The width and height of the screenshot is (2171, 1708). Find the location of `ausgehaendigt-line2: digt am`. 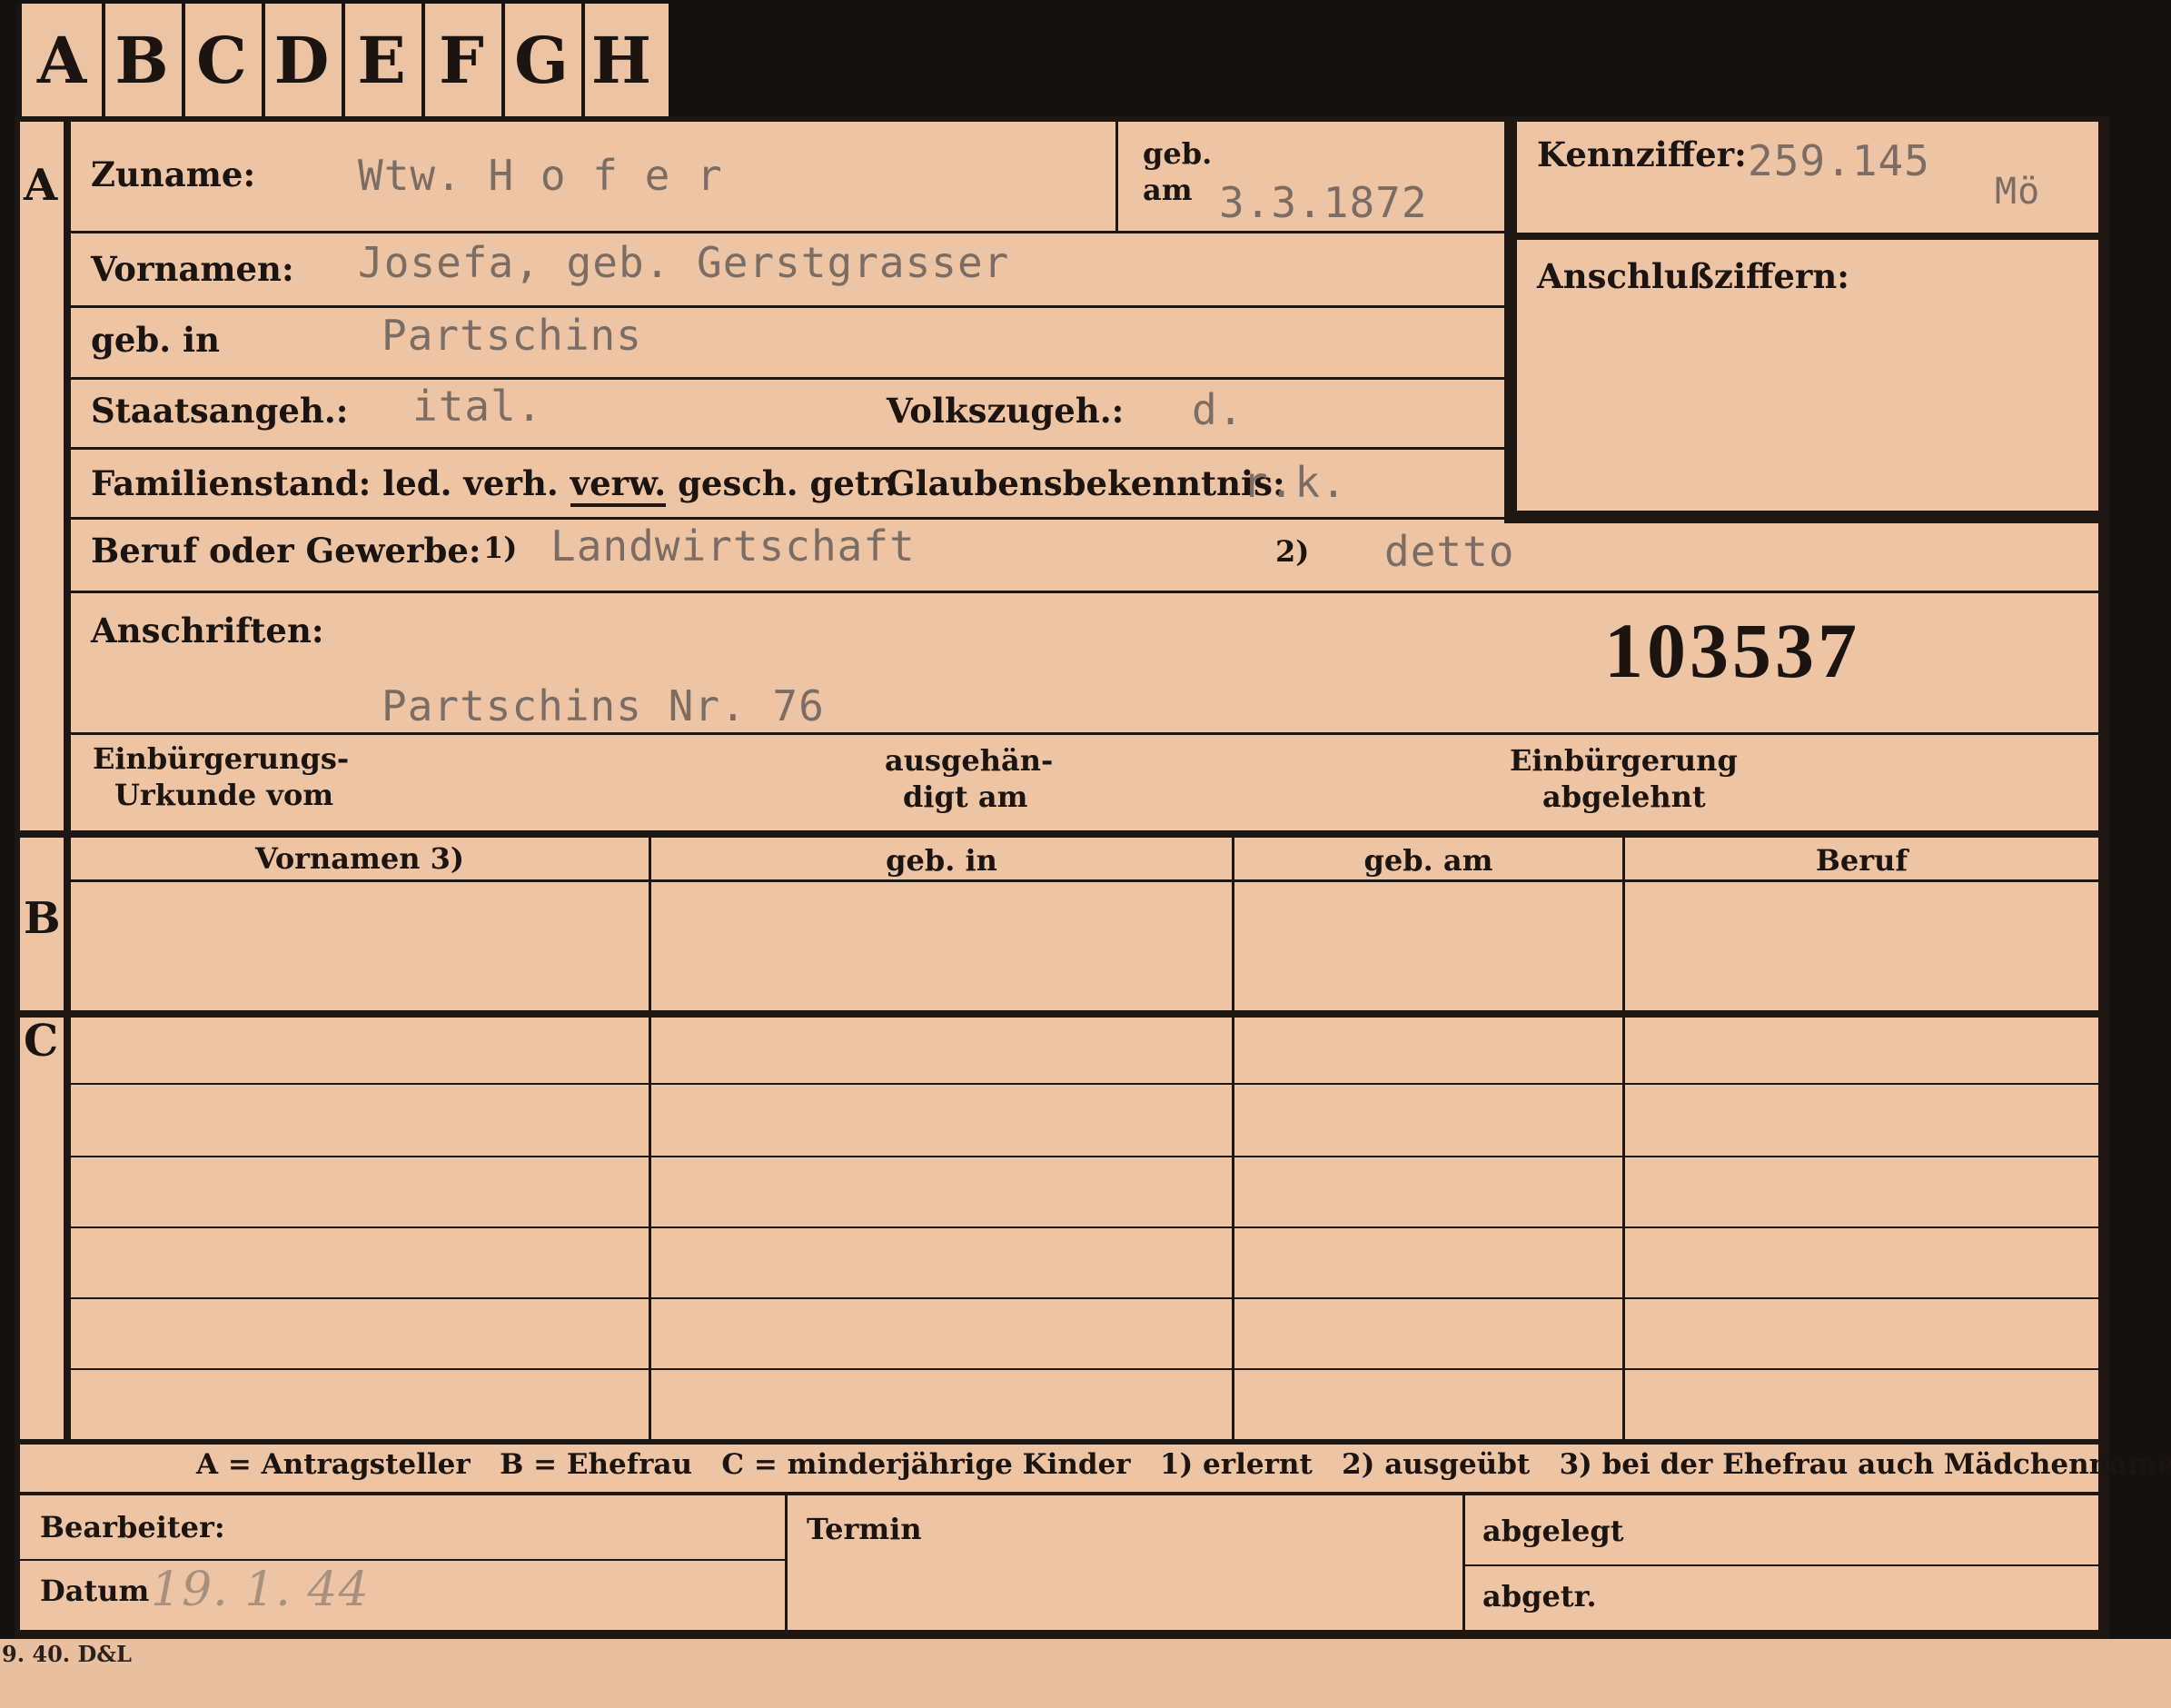

ausgehaendigt-line2: digt am is located at coordinates (965, 797).